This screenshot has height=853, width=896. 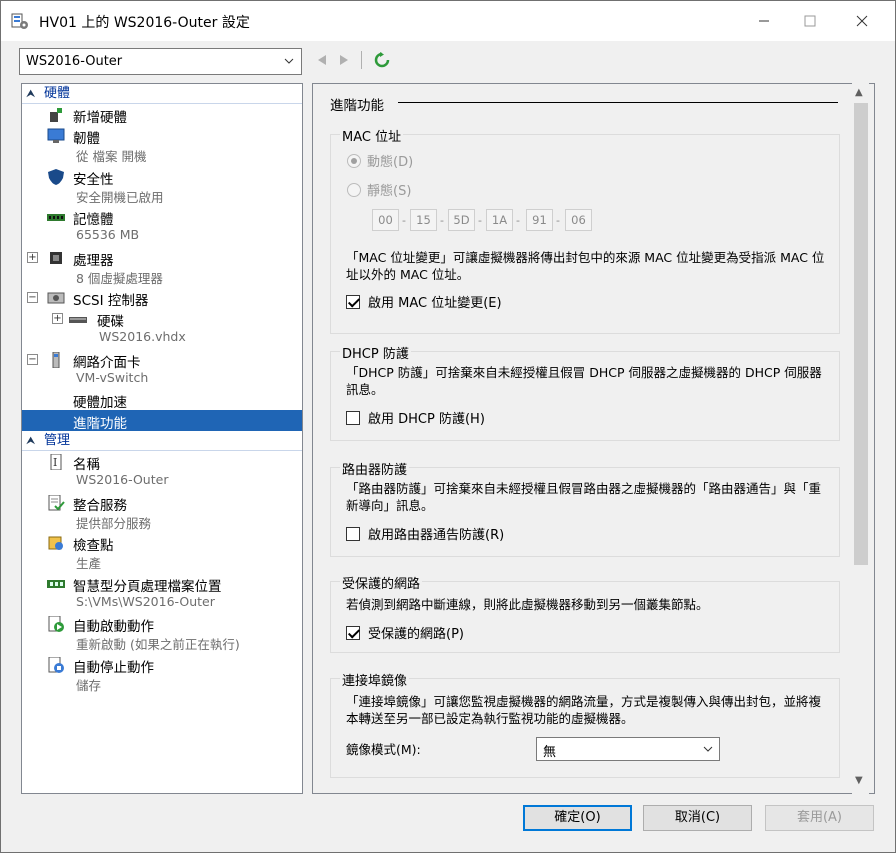 What do you see at coordinates (162, 512) in the screenshot?
I see `tree-item-integration-services: 整合服務 提供部分服務` at bounding box center [162, 512].